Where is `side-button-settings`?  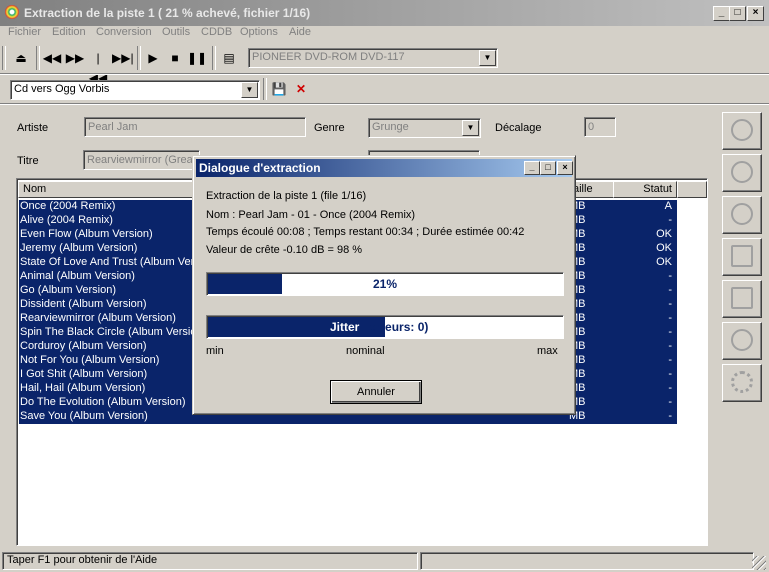
side-button-settings is located at coordinates (742, 383).